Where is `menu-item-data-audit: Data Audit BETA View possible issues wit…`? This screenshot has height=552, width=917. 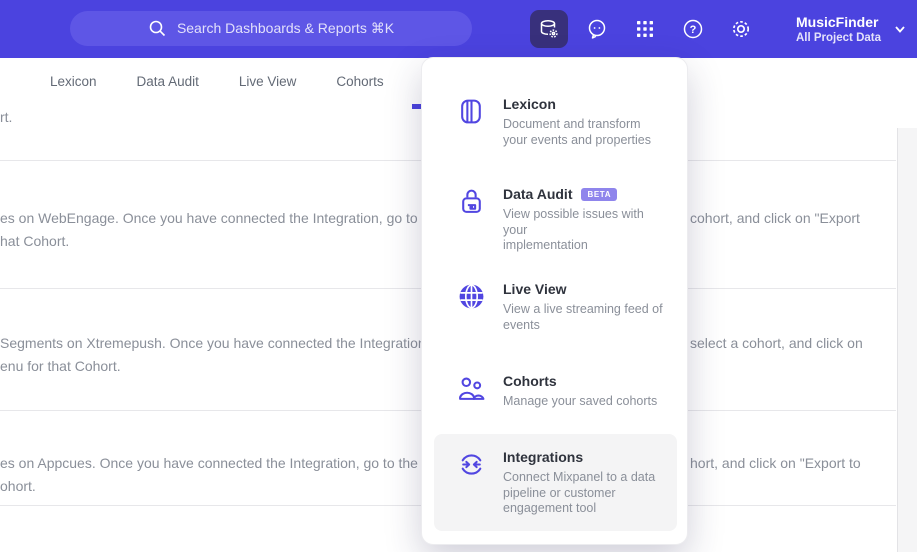 menu-item-data-audit: Data Audit BETA View possible issues wit… is located at coordinates (555, 219).